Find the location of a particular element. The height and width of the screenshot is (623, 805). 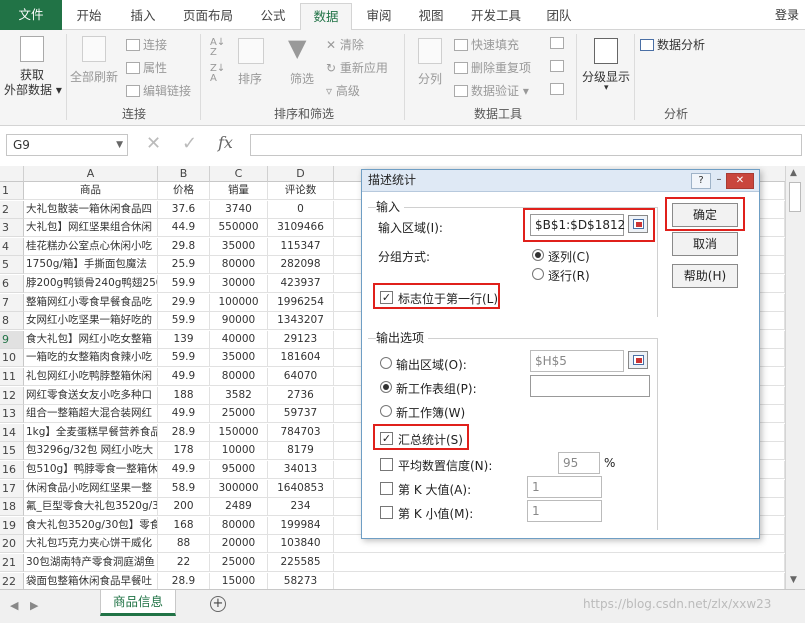

kth-largest-checkbox is located at coordinates (386, 488).